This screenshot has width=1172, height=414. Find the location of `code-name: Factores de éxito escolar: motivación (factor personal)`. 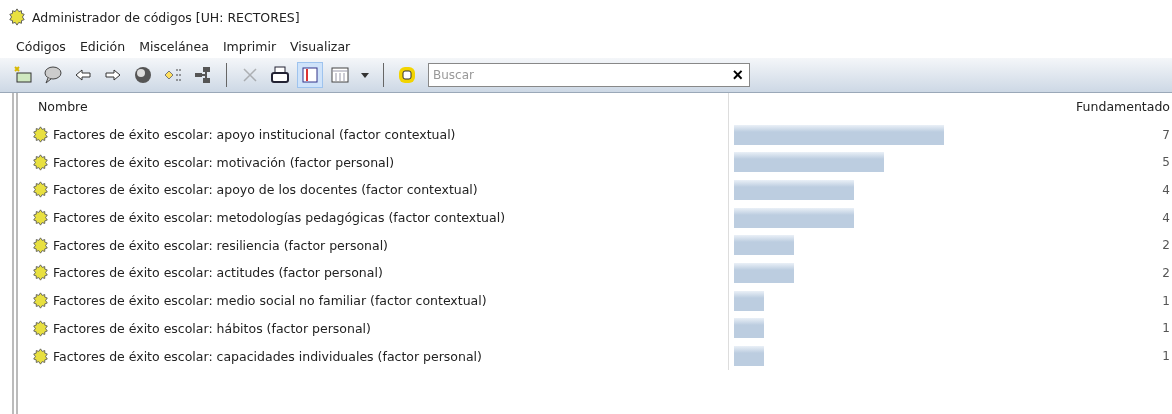

code-name: Factores de éxito escolar: motivación (factor personal) is located at coordinates (224, 162).